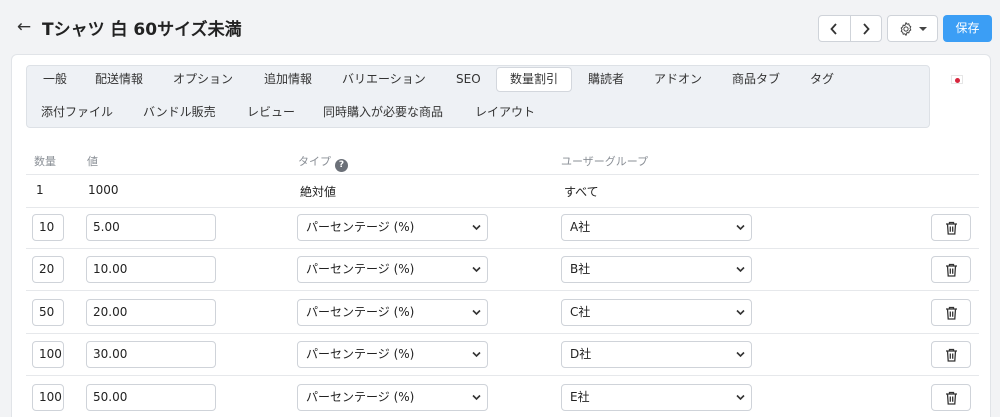  Describe the element at coordinates (906, 28) in the screenshot. I see `gear-icon` at that location.